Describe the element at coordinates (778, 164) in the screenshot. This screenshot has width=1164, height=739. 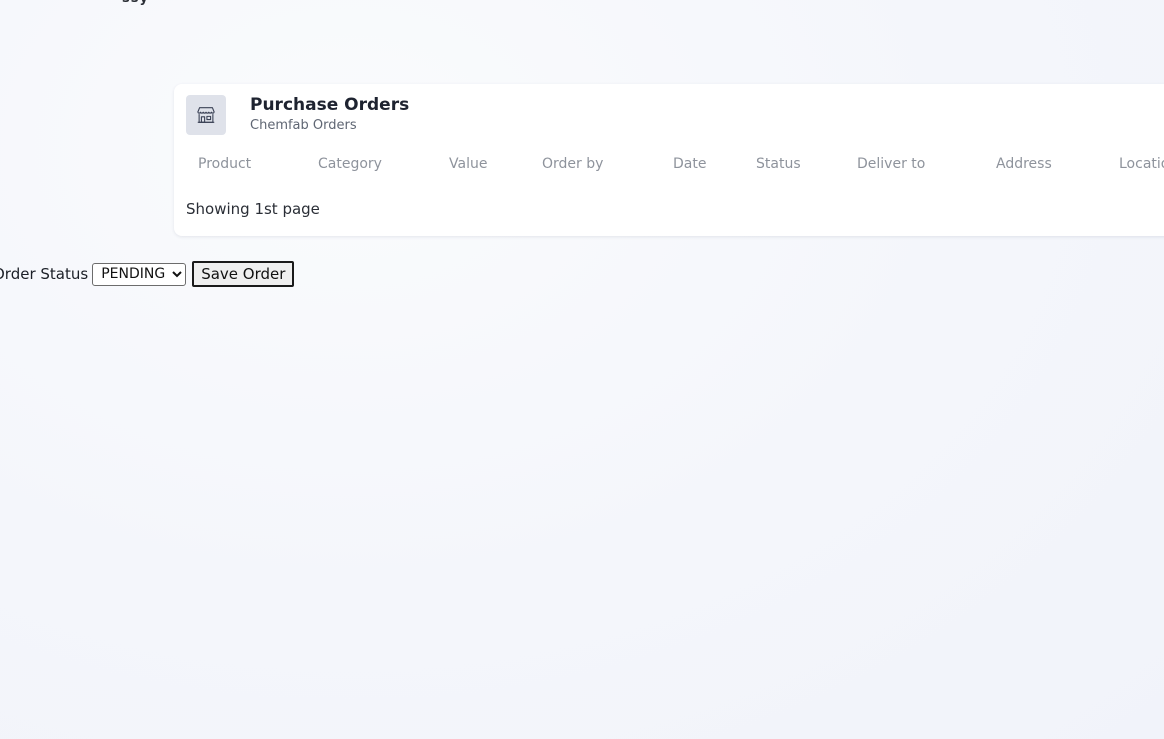
I see `column-header-status: Status` at that location.